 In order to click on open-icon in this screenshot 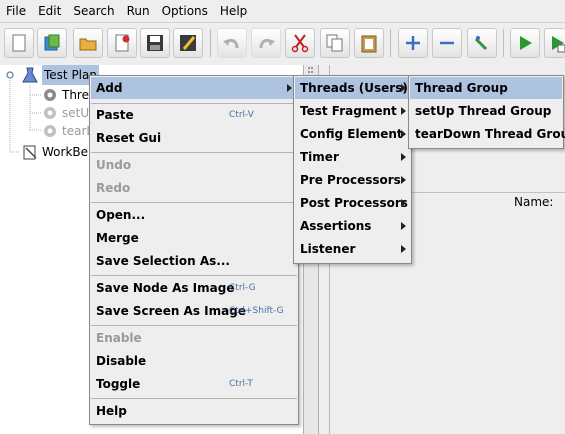, I will do `click(88, 44)`.